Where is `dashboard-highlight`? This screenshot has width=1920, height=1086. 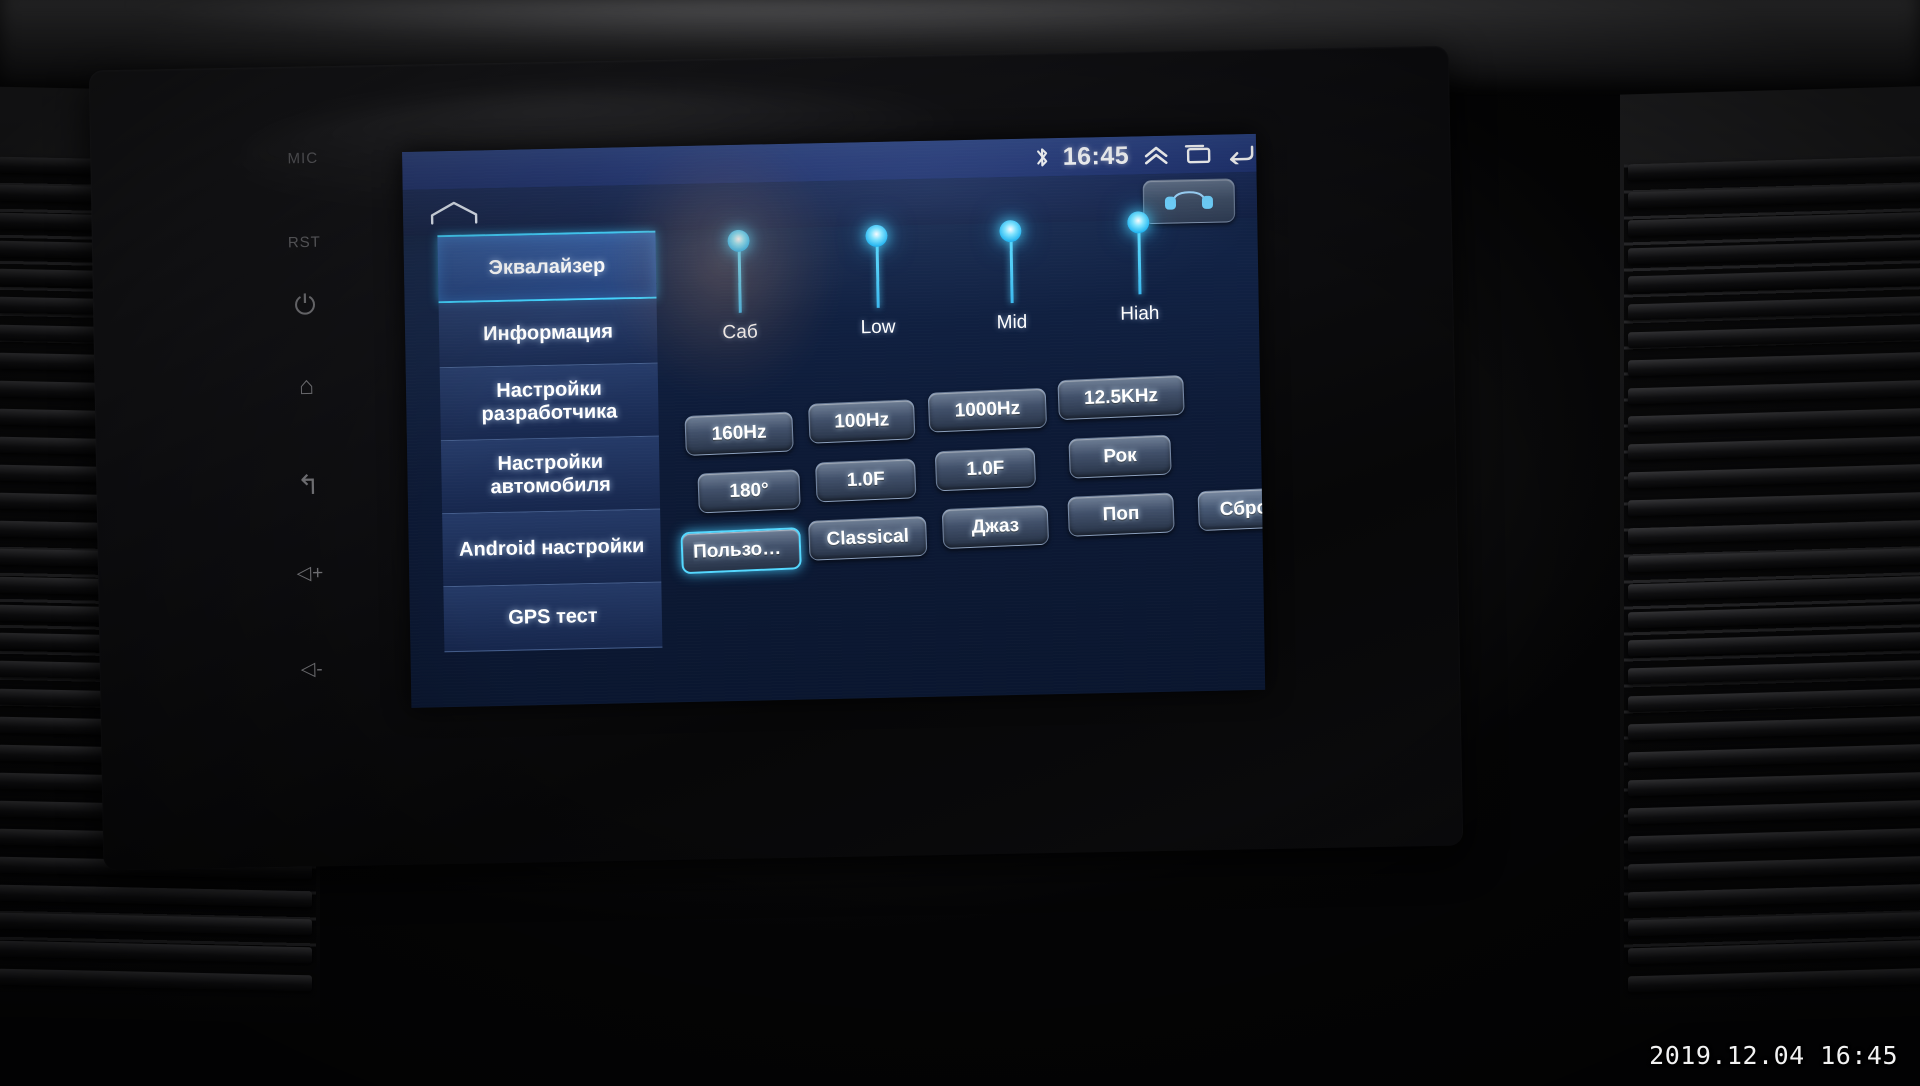
dashboard-highlight is located at coordinates (710, 23).